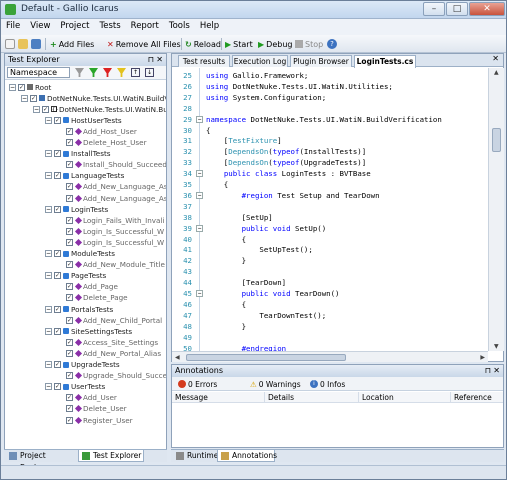  I want to click on tree-item-test: ✓ Add_Host_User, so click(97, 131).